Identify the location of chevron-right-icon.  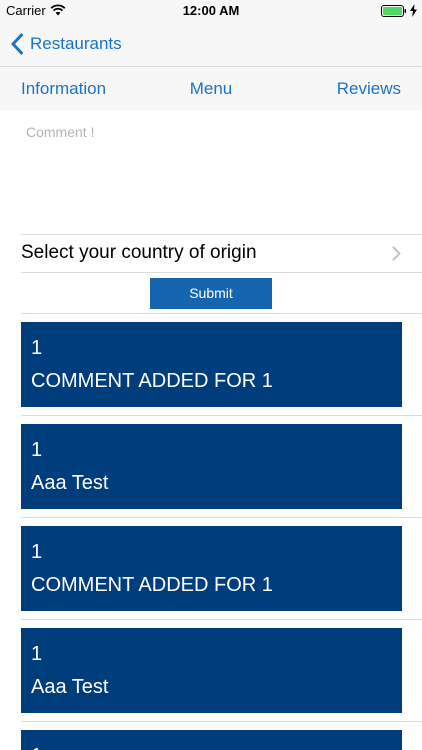
(396, 253).